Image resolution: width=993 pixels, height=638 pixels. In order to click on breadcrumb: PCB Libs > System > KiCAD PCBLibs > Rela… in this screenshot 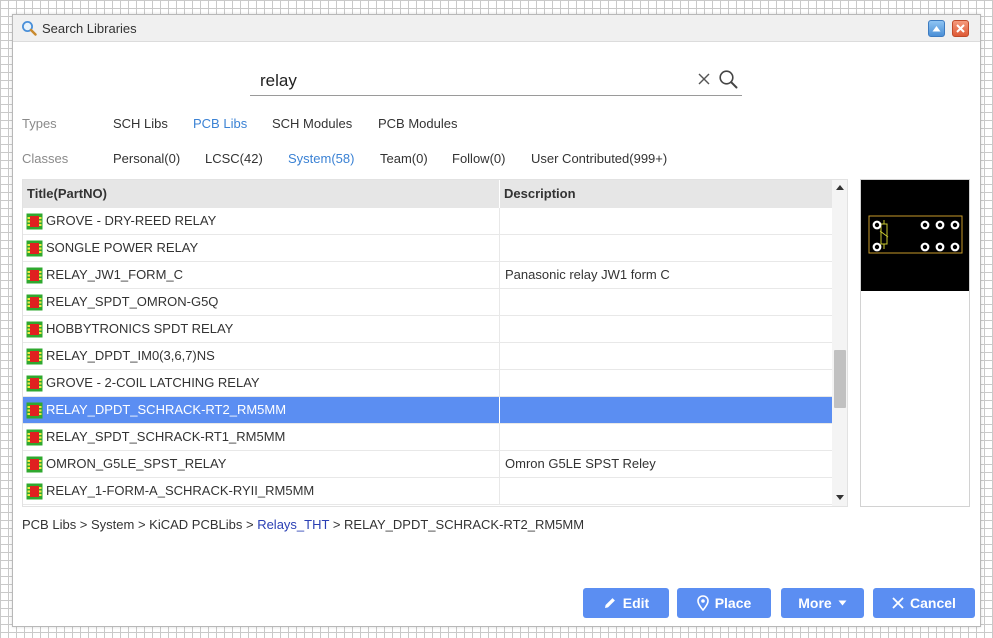, I will do `click(303, 524)`.